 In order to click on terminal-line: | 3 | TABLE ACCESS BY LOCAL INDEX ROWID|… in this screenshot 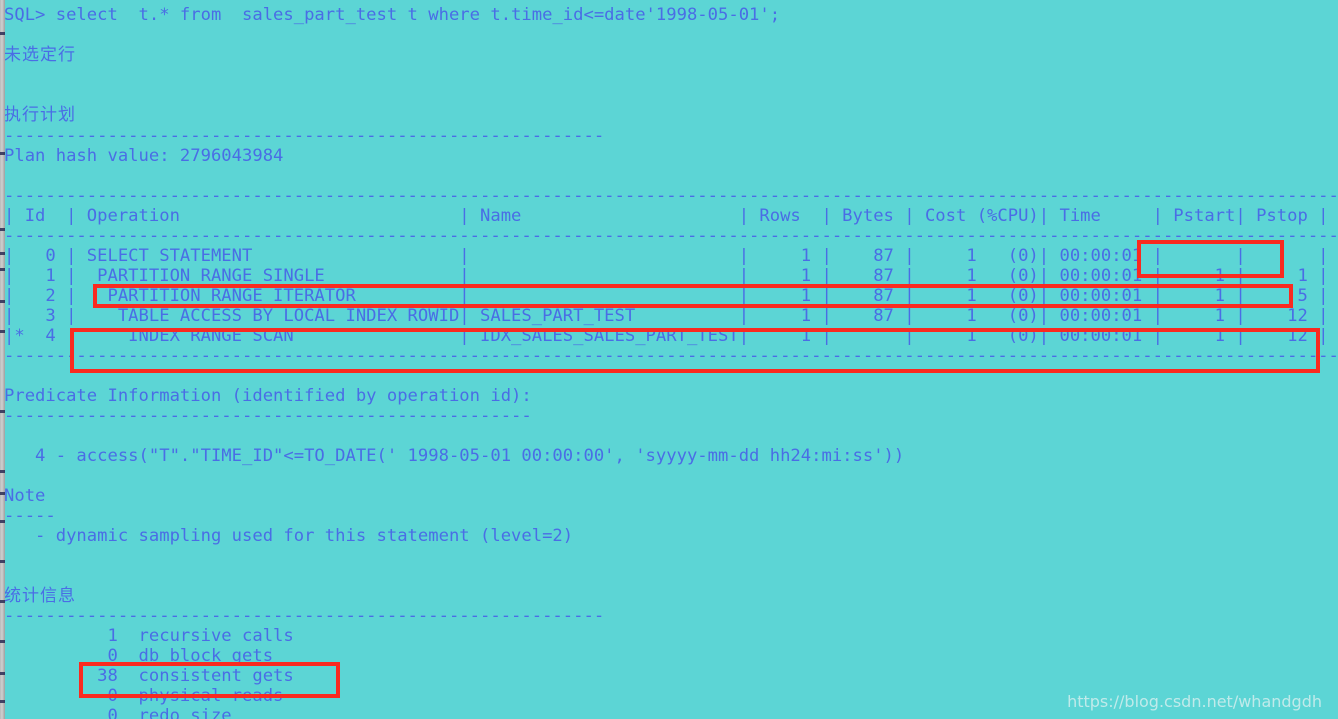, I will do `click(666, 316)`.